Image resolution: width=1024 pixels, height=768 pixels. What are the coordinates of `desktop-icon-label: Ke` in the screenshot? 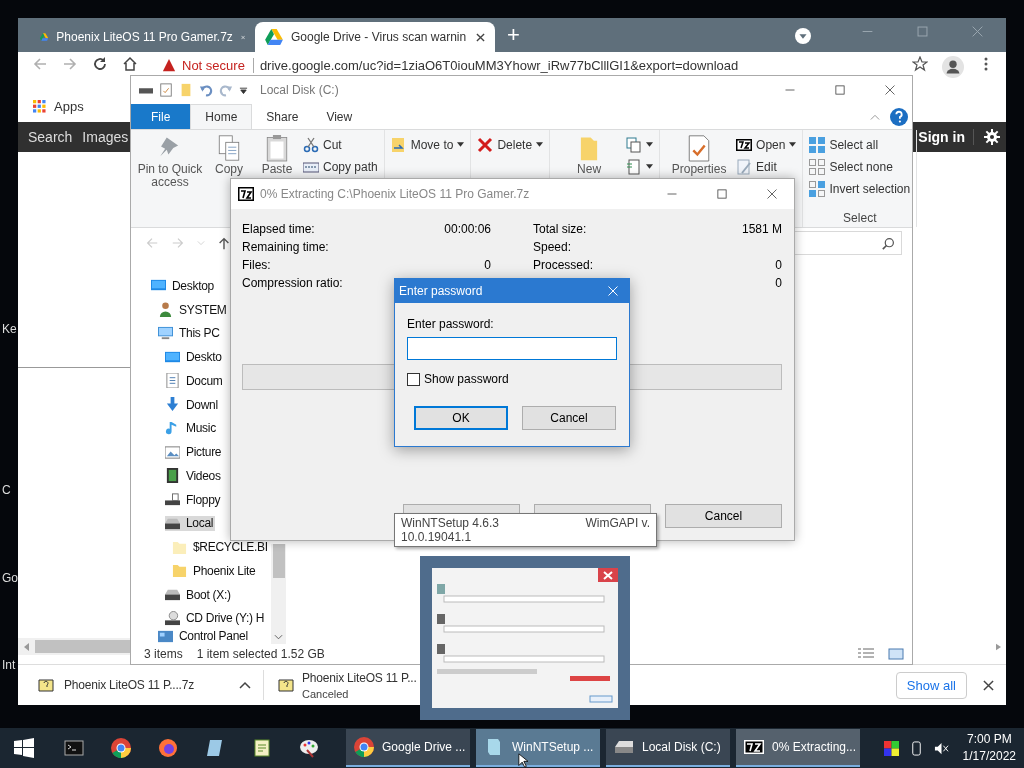 It's located at (9, 329).